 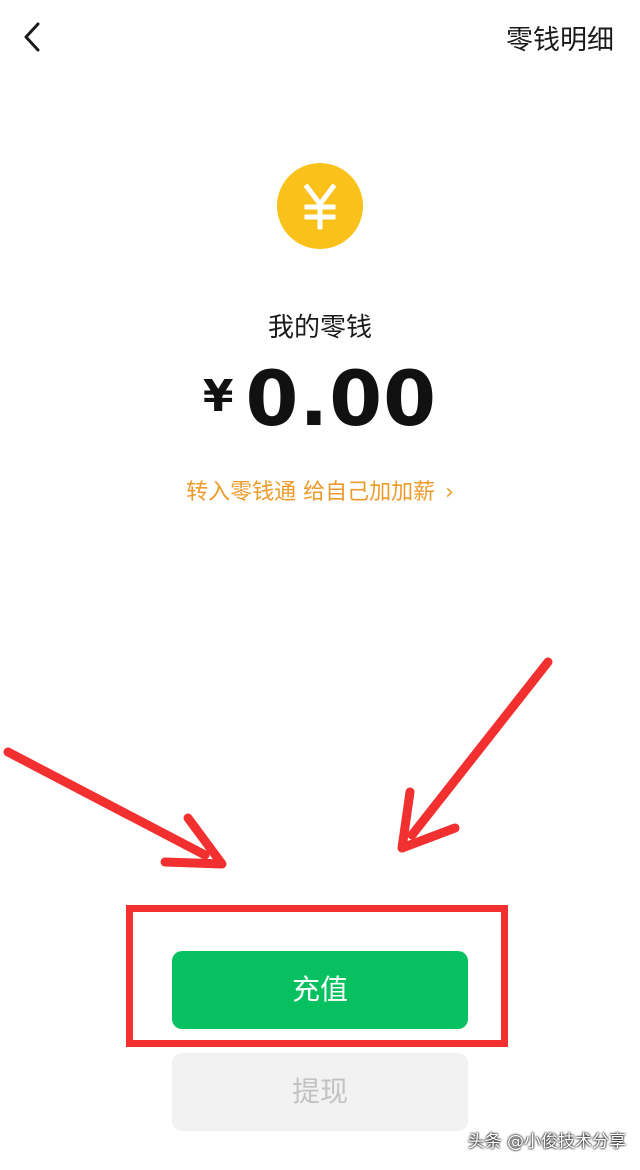 I want to click on amount-value: 0.00, so click(x=341, y=398).